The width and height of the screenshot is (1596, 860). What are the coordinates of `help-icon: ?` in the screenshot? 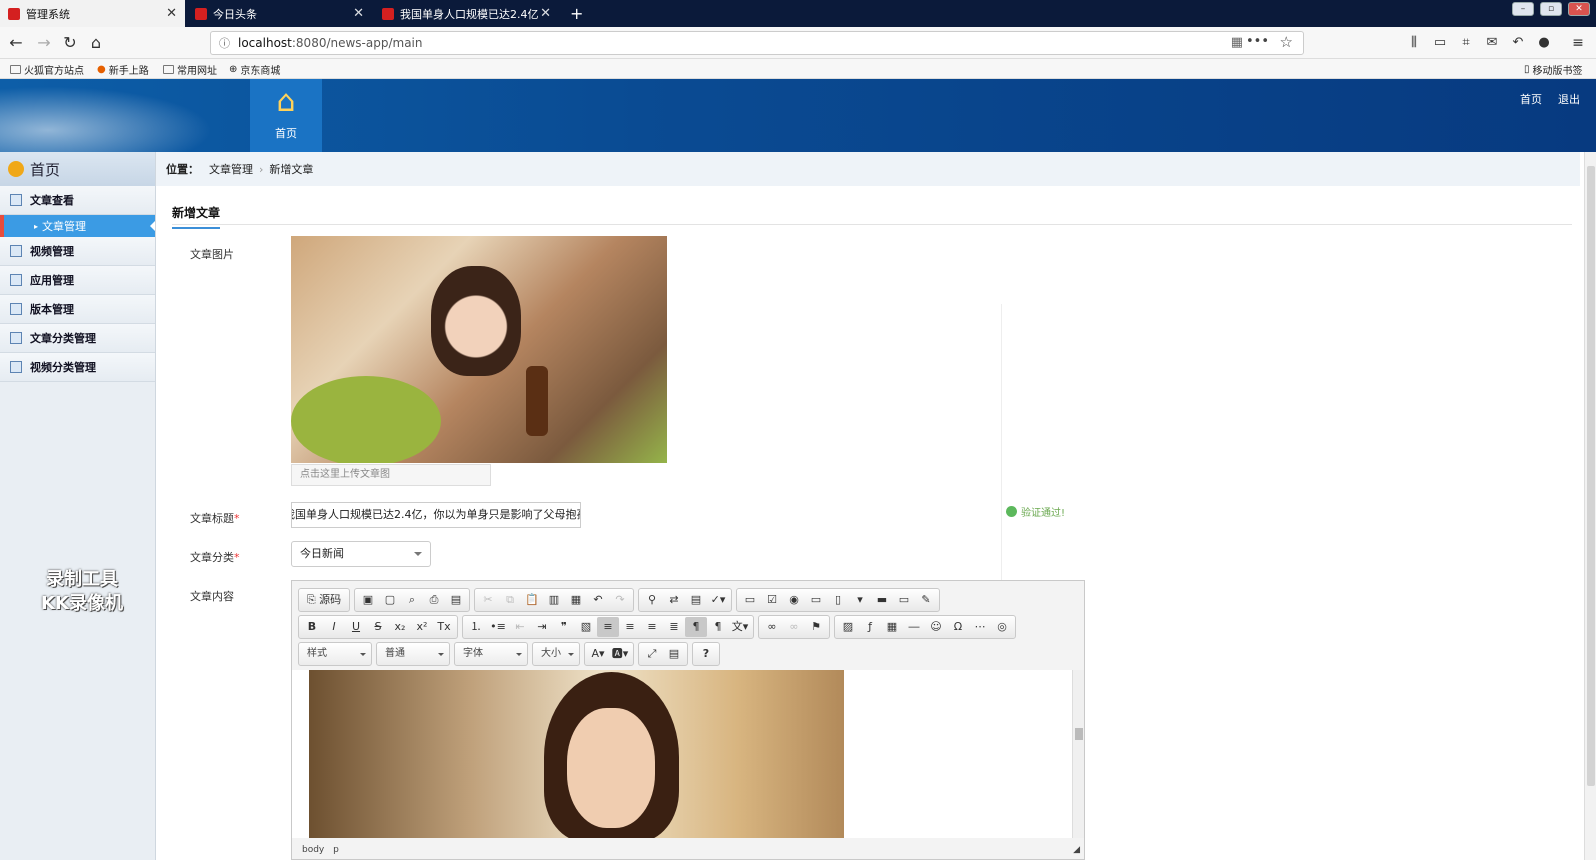 It's located at (706, 654).